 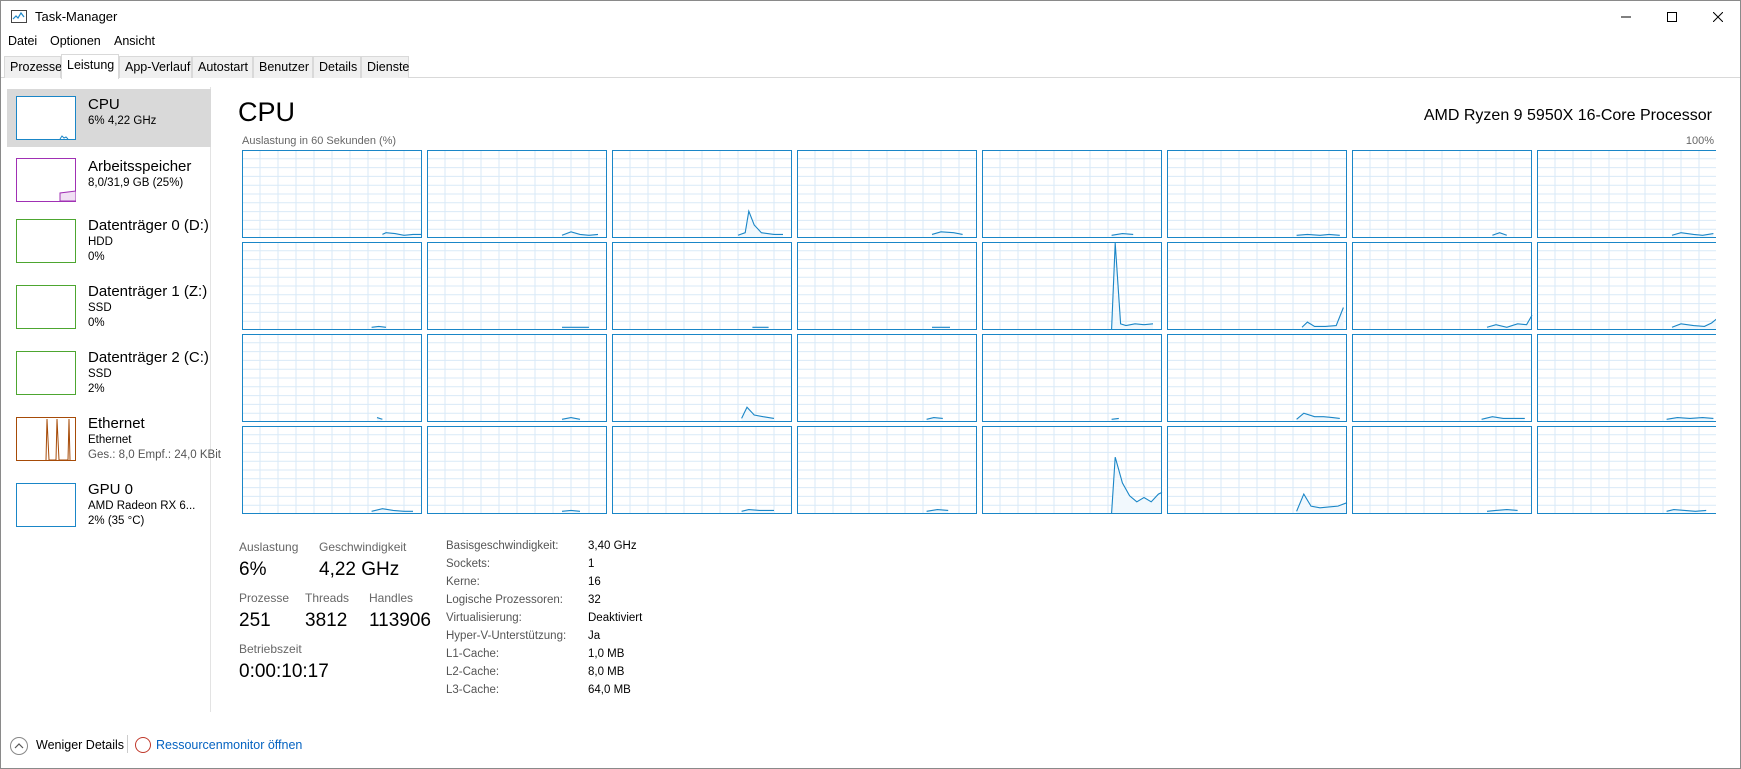 What do you see at coordinates (222, 67) in the screenshot?
I see `tab-autostart: Autostart` at bounding box center [222, 67].